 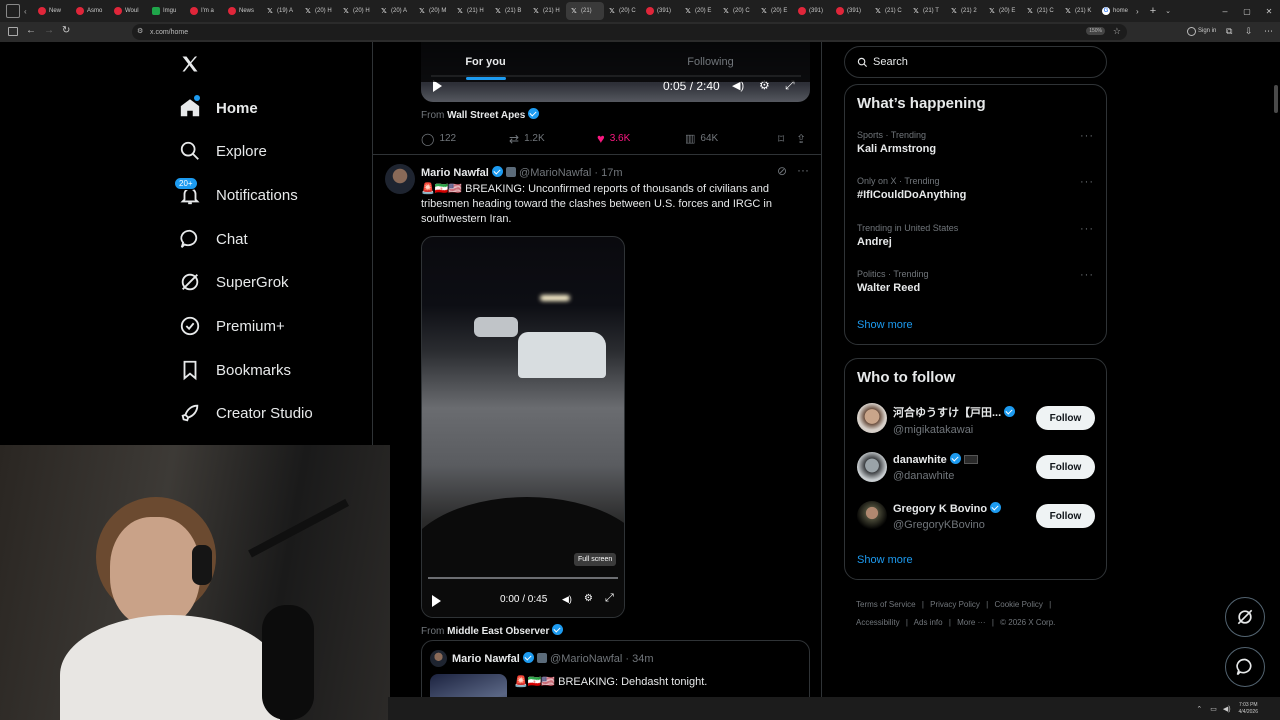 What do you see at coordinates (236, 195) in the screenshot?
I see `nav-notifications: 20+ Notifications` at bounding box center [236, 195].